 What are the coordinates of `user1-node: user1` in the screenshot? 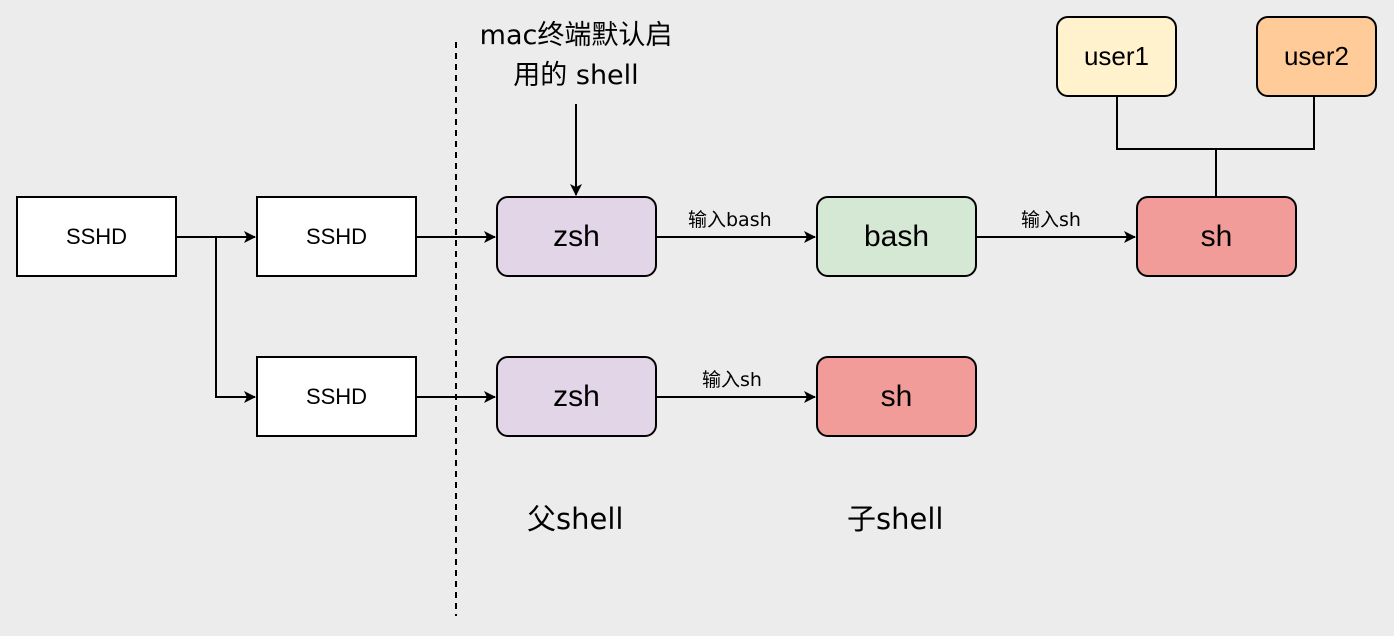 It's located at (1116, 56).